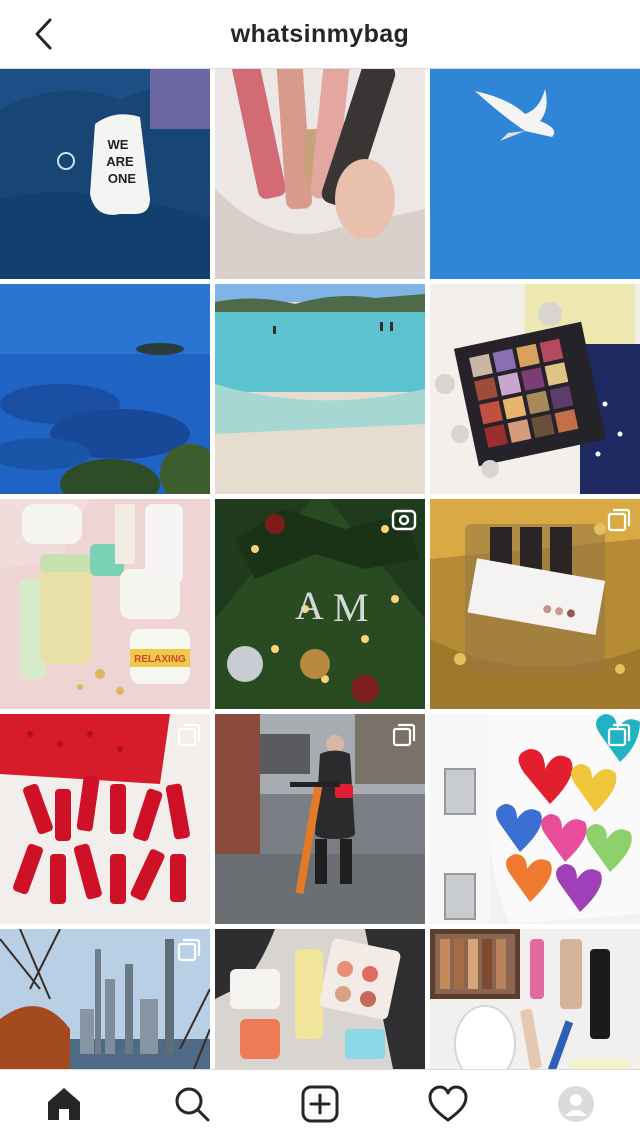 This screenshot has height=1138, width=640. Describe the element at coordinates (404, 520) in the screenshot. I see `igtv-icon` at that location.